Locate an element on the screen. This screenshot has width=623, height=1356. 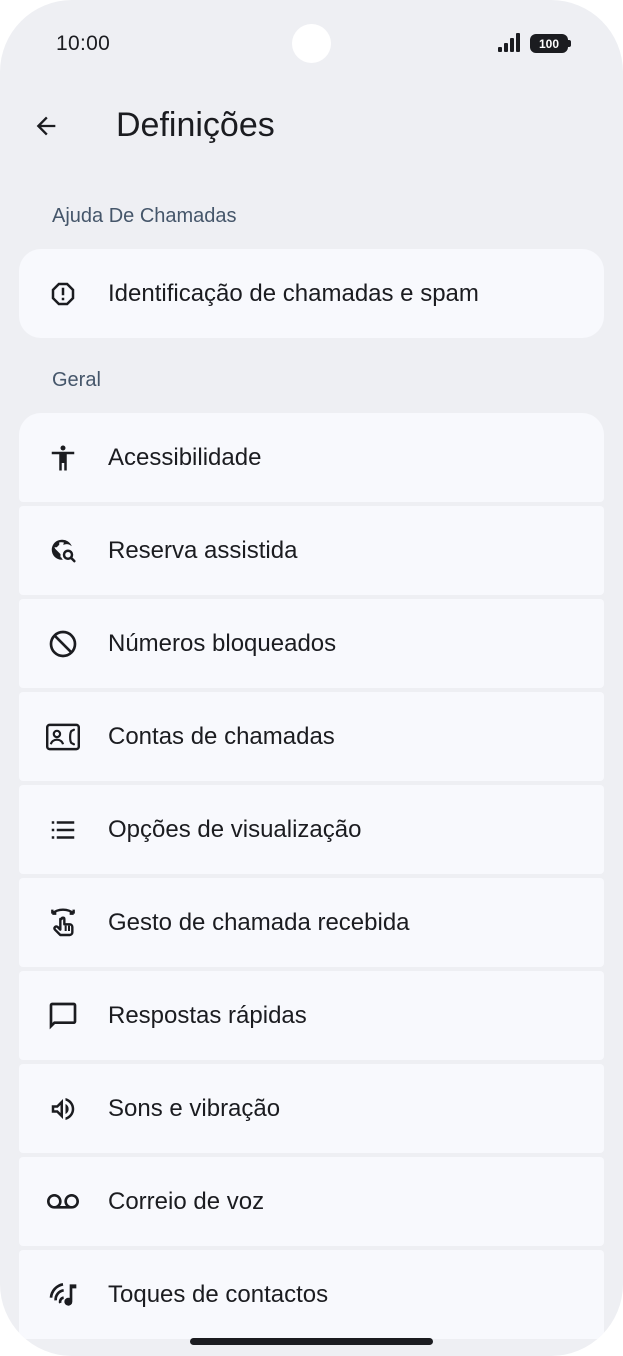
settings-item-label: Contas de chamadas is located at coordinates (221, 736).